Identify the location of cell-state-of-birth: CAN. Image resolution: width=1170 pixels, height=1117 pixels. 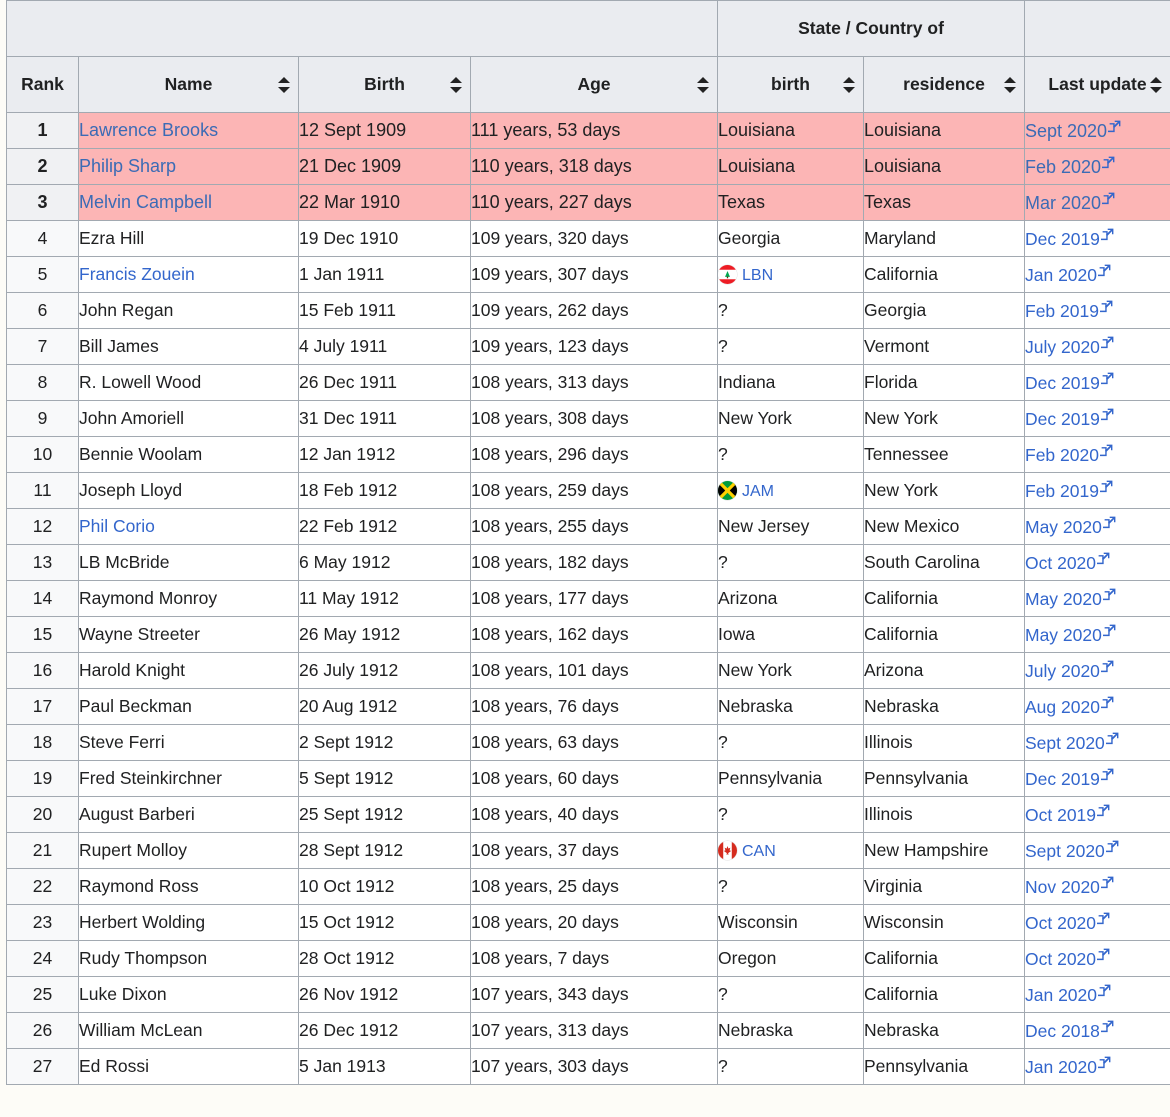
(790, 850).